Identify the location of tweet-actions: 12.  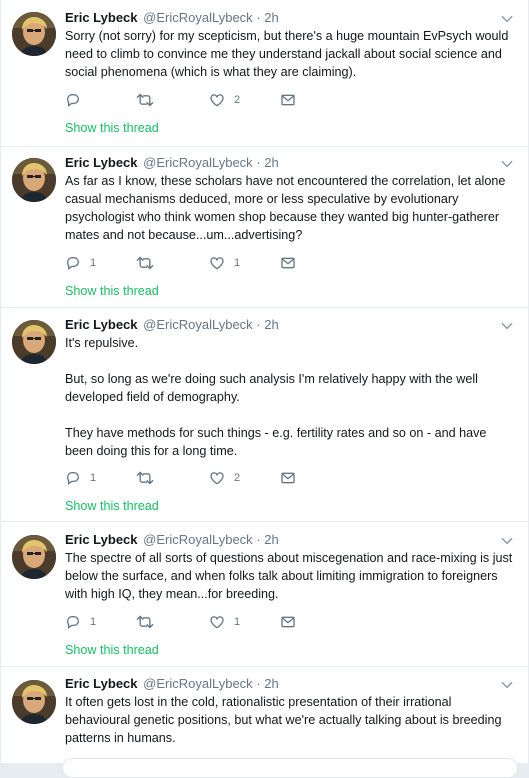
(185, 478).